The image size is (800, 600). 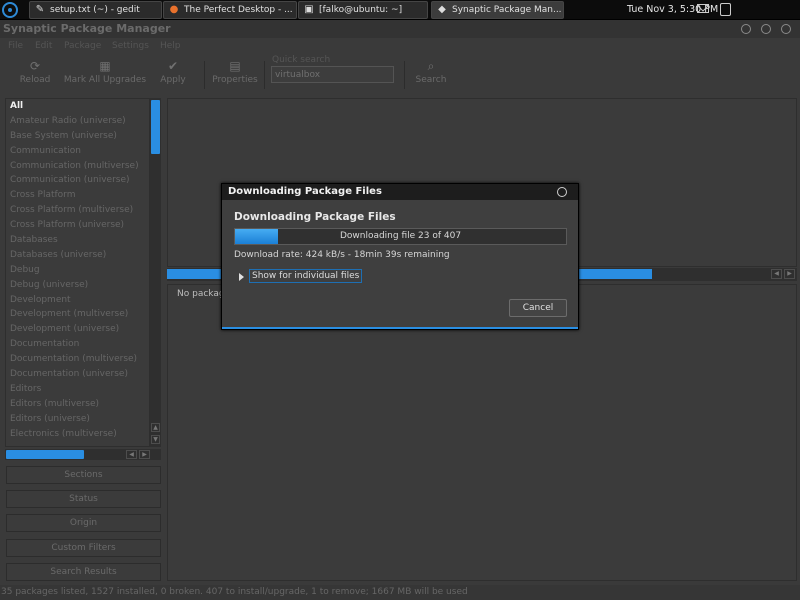 What do you see at coordinates (83, 572) in the screenshot?
I see `search-results-button: Search Results` at bounding box center [83, 572].